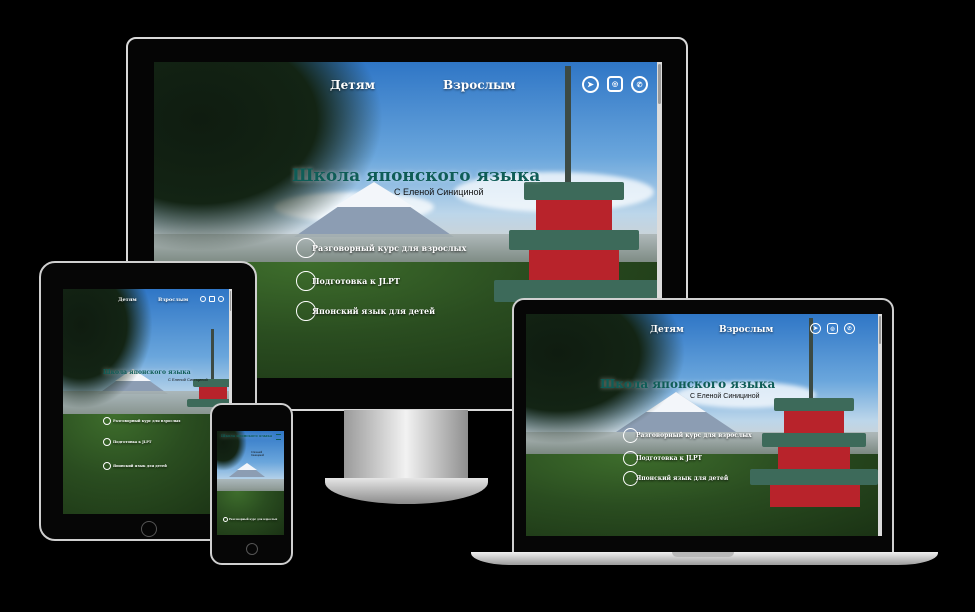 The image size is (975, 612). I want to click on monitor-stand, so click(406, 445).